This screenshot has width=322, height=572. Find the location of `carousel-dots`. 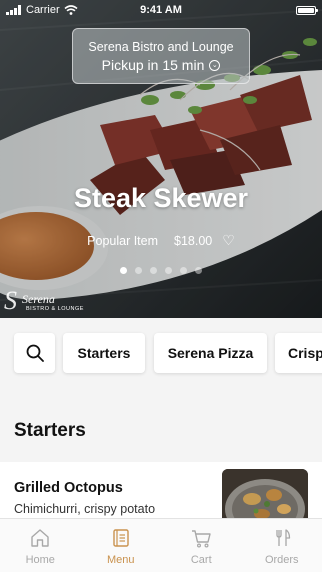

carousel-dots is located at coordinates (161, 270).